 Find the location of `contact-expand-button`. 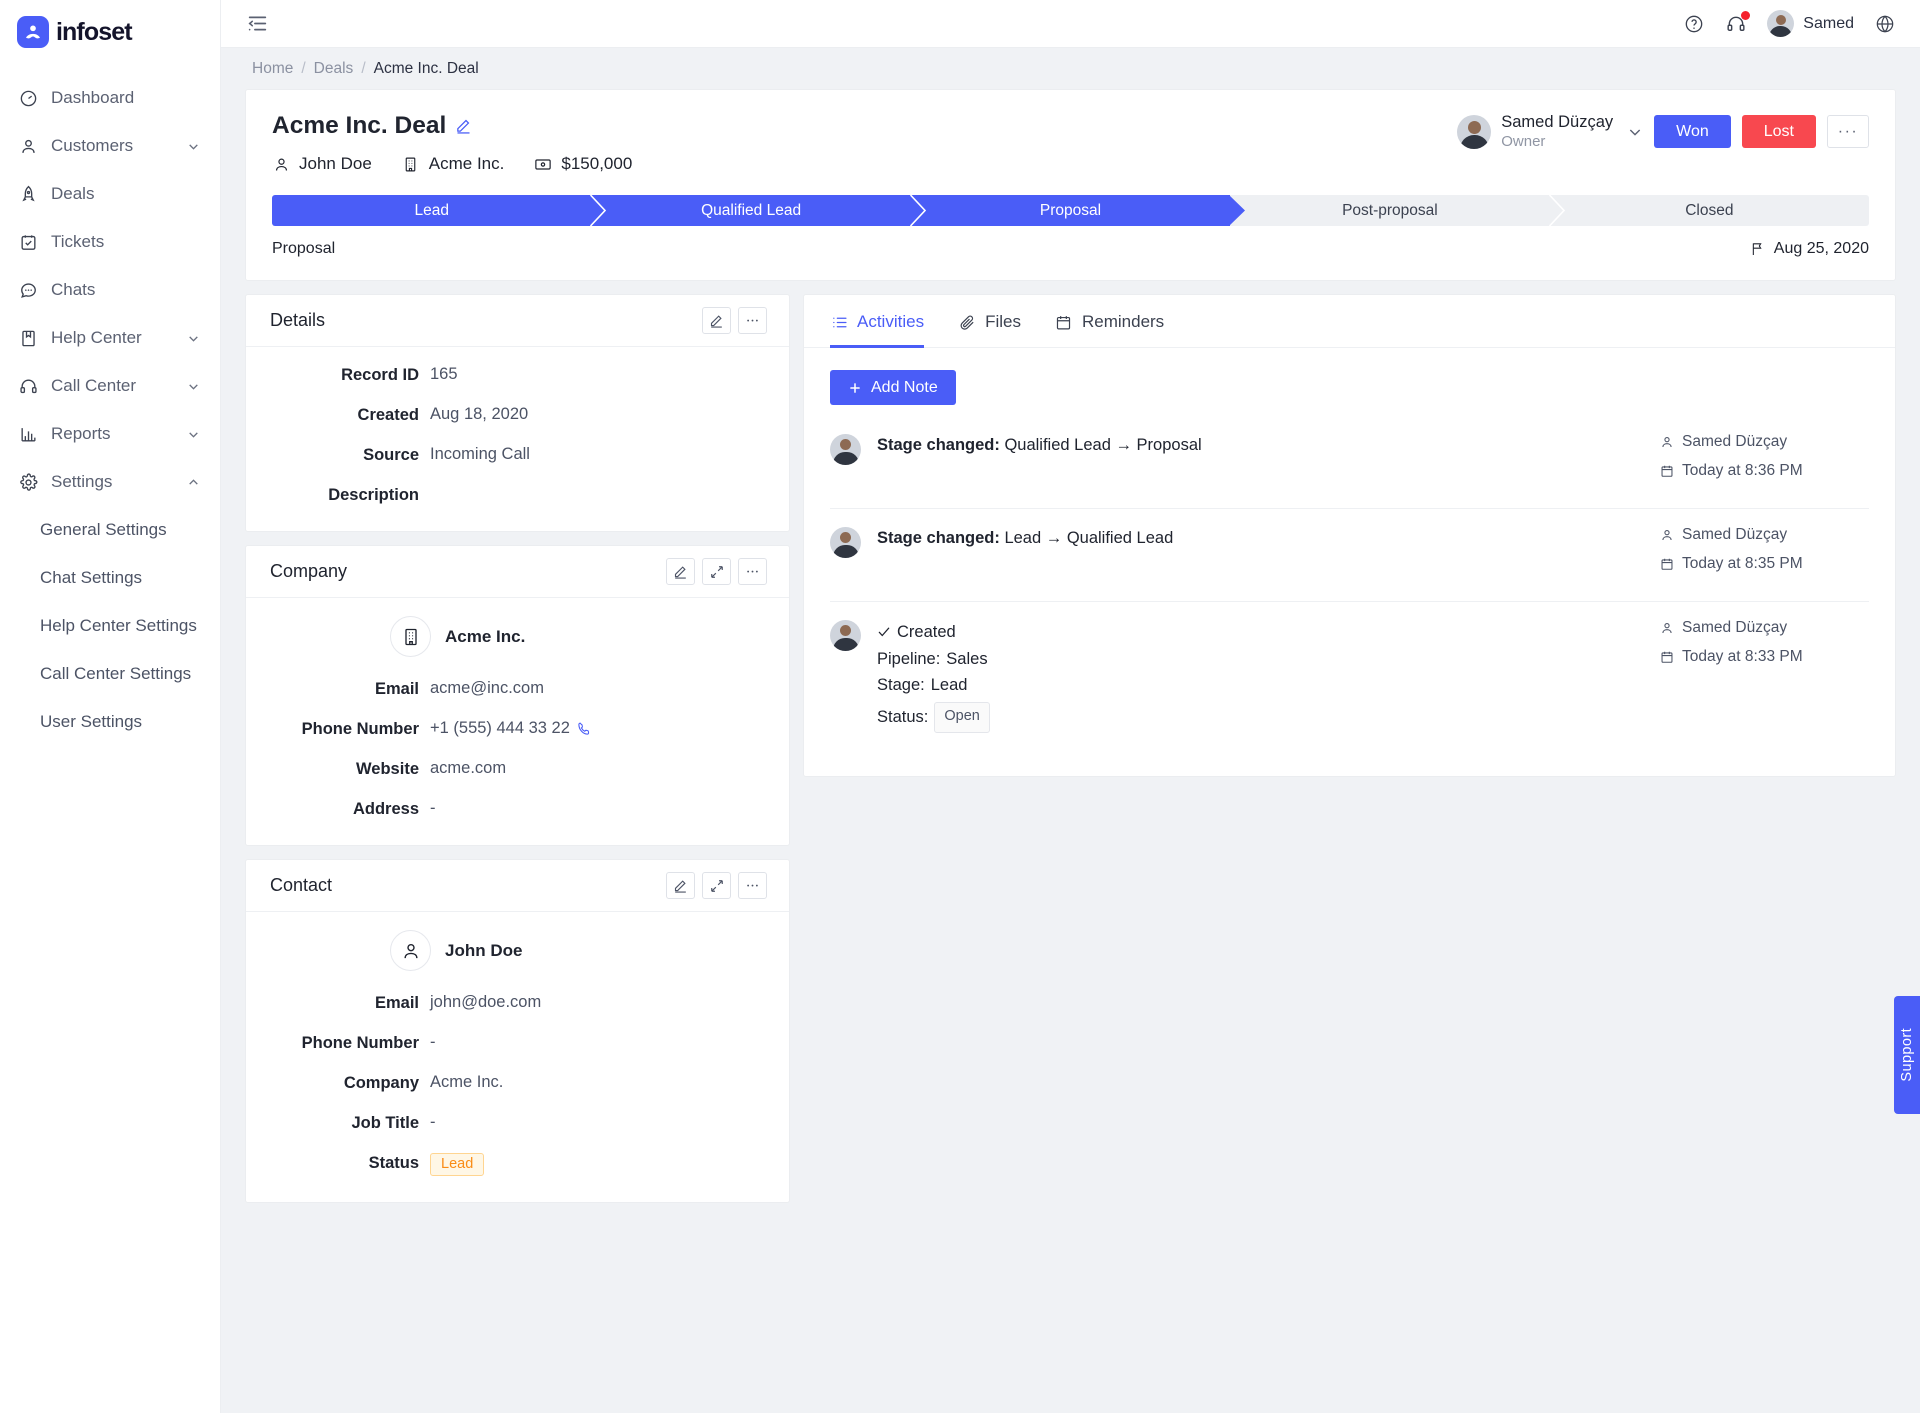

contact-expand-button is located at coordinates (716, 885).